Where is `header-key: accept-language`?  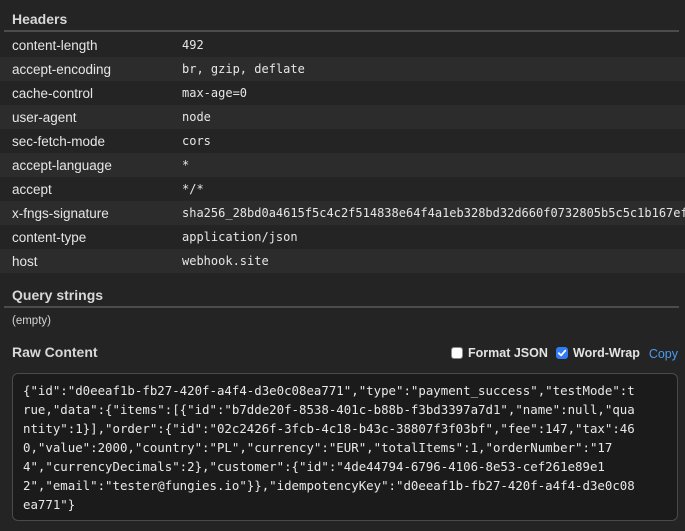 header-key: accept-language is located at coordinates (62, 165).